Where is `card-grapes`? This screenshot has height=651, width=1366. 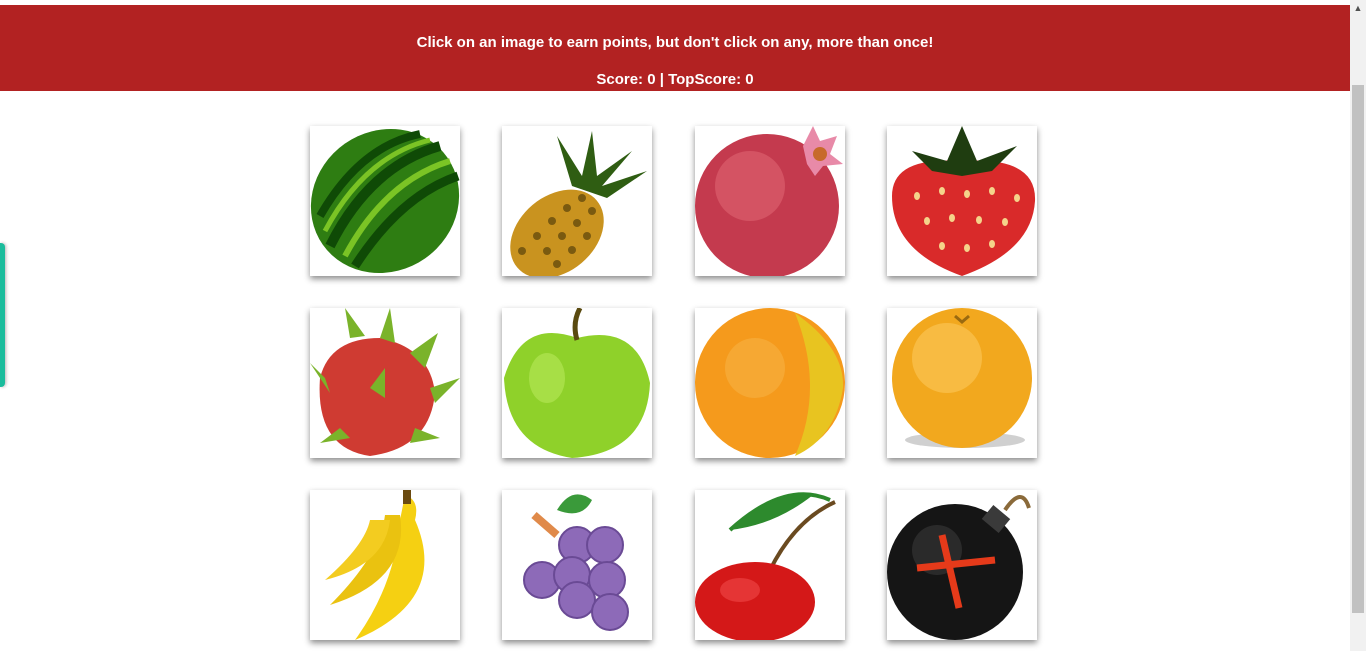 card-grapes is located at coordinates (577, 565).